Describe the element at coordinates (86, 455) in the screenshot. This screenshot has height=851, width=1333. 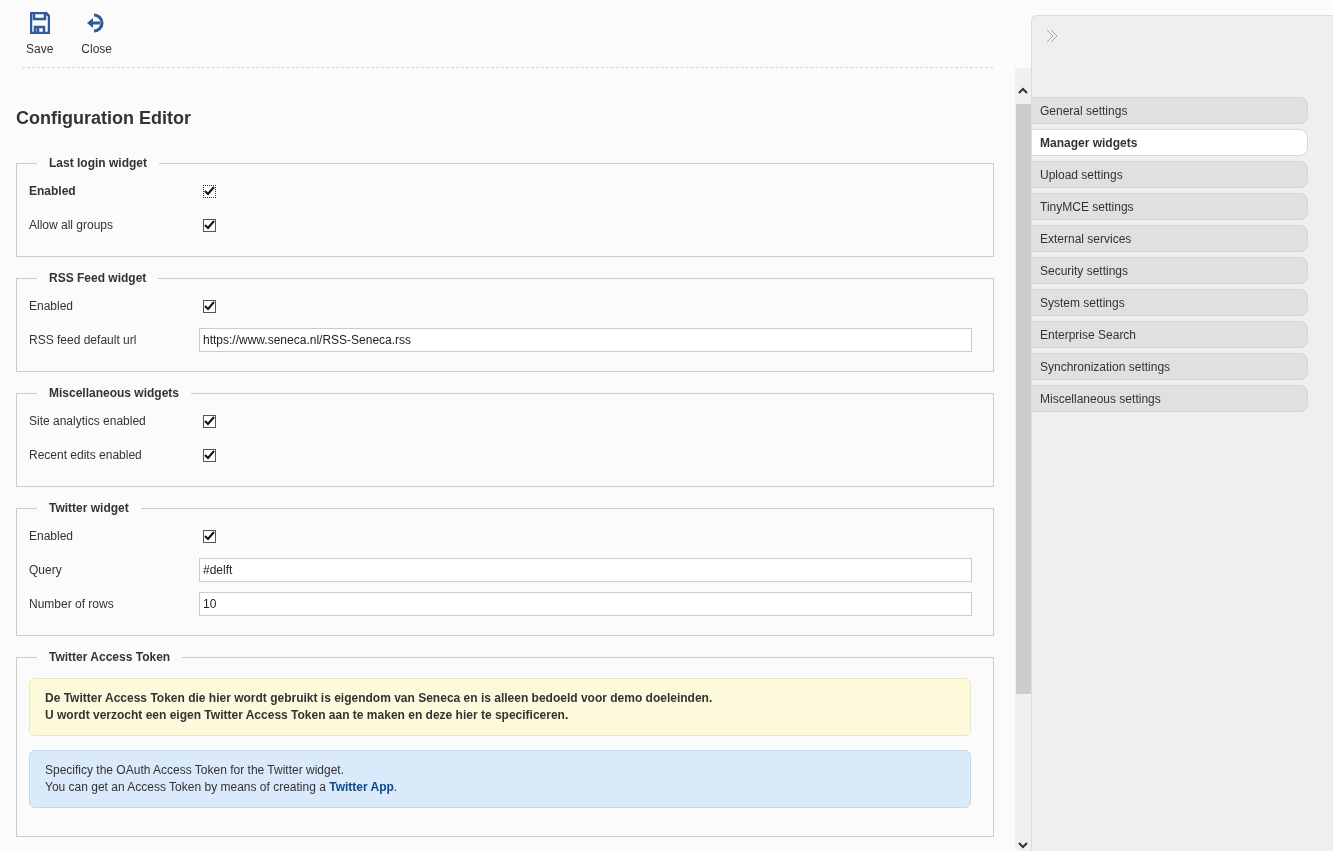
I see `field-label: Recent edits enabled` at that location.